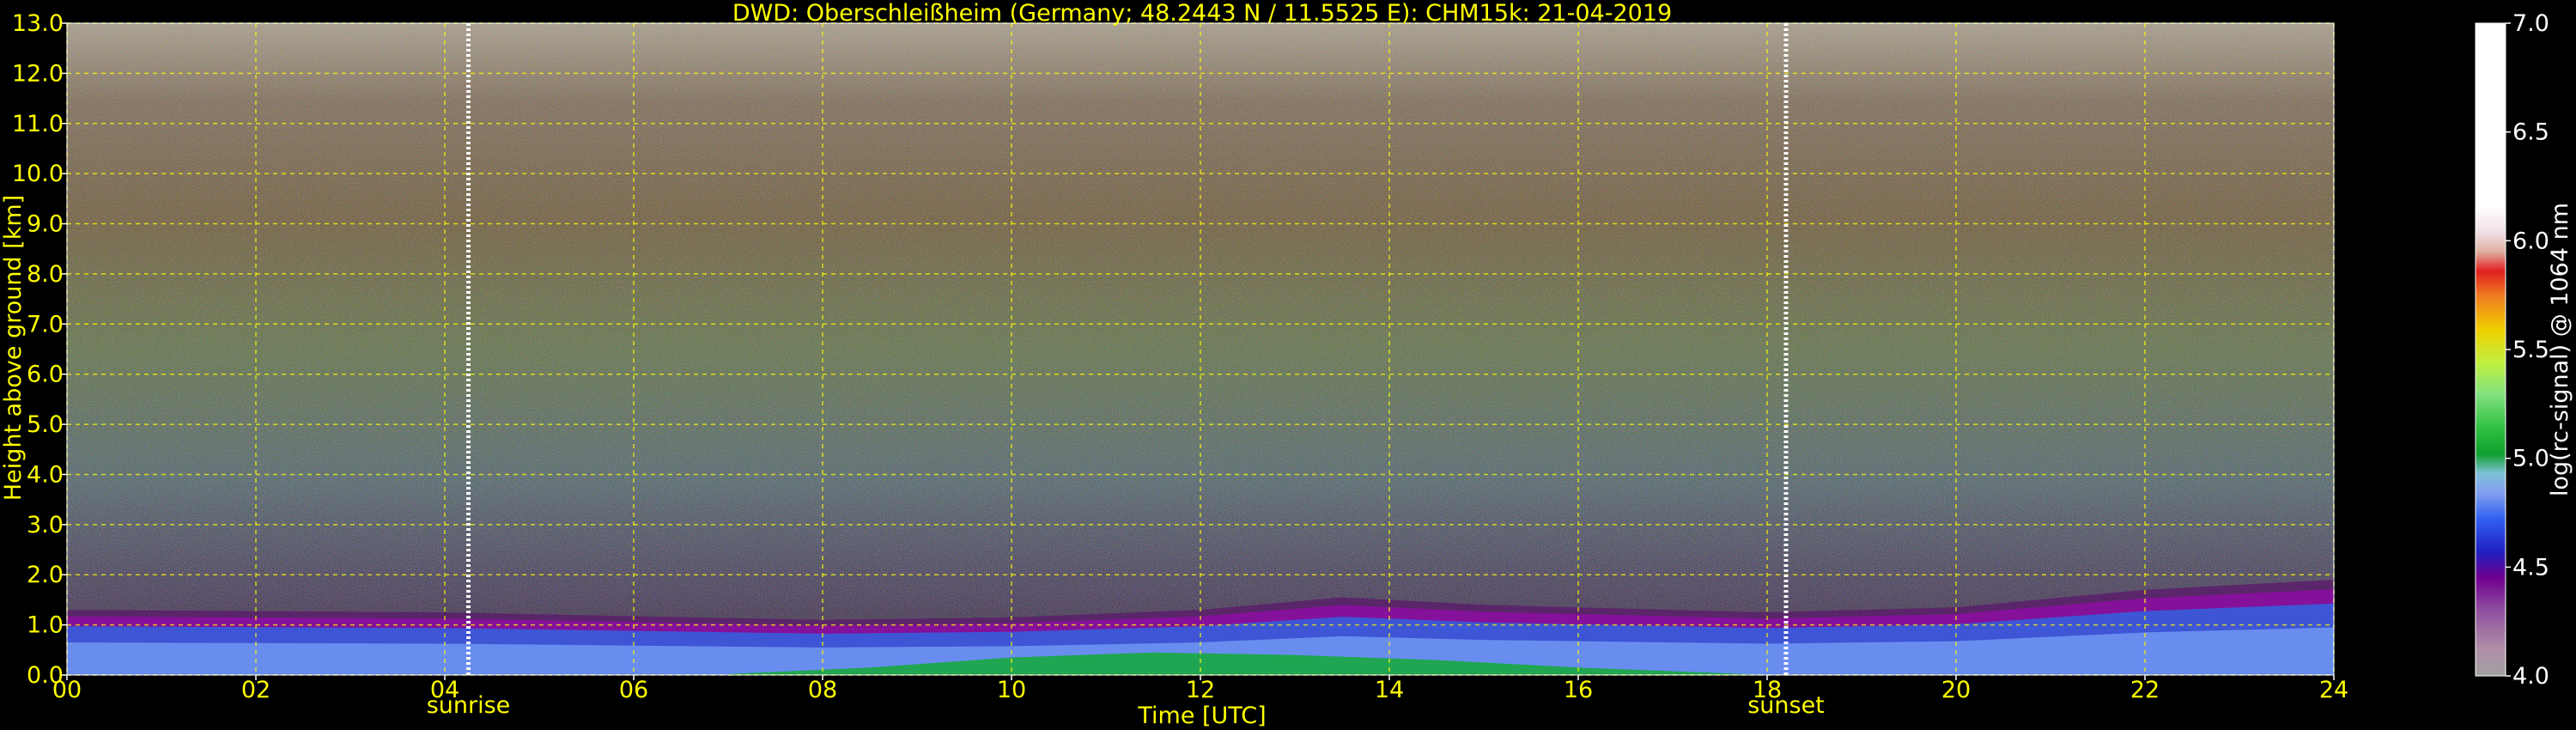  What do you see at coordinates (45, 424) in the screenshot?
I see `y-tick-label: 5.0` at bounding box center [45, 424].